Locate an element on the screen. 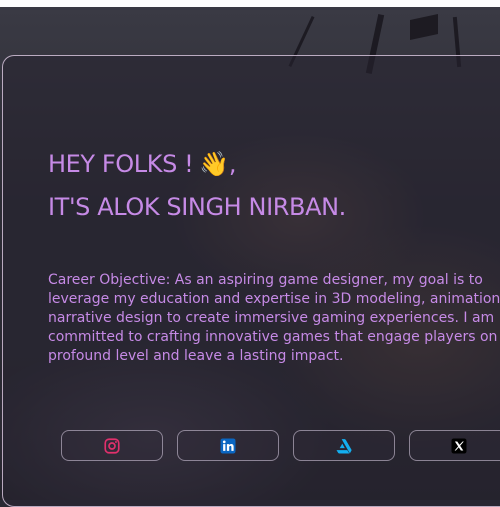 This screenshot has width=500, height=507. hero-heading: HEY FOLKS ! 👋, IT'S ALOK SINGH NIRBAN. is located at coordinates (197, 186).